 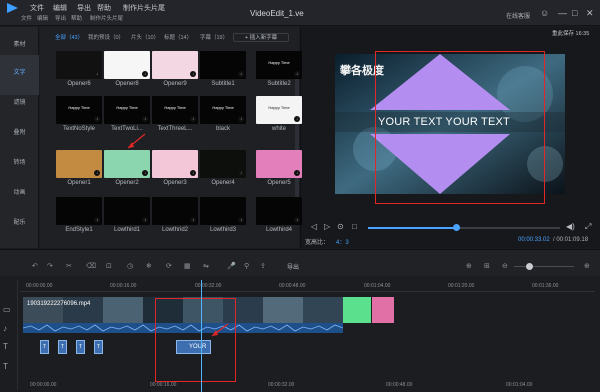 I want to click on thumbnail-18: ↓, so click(x=223, y=211).